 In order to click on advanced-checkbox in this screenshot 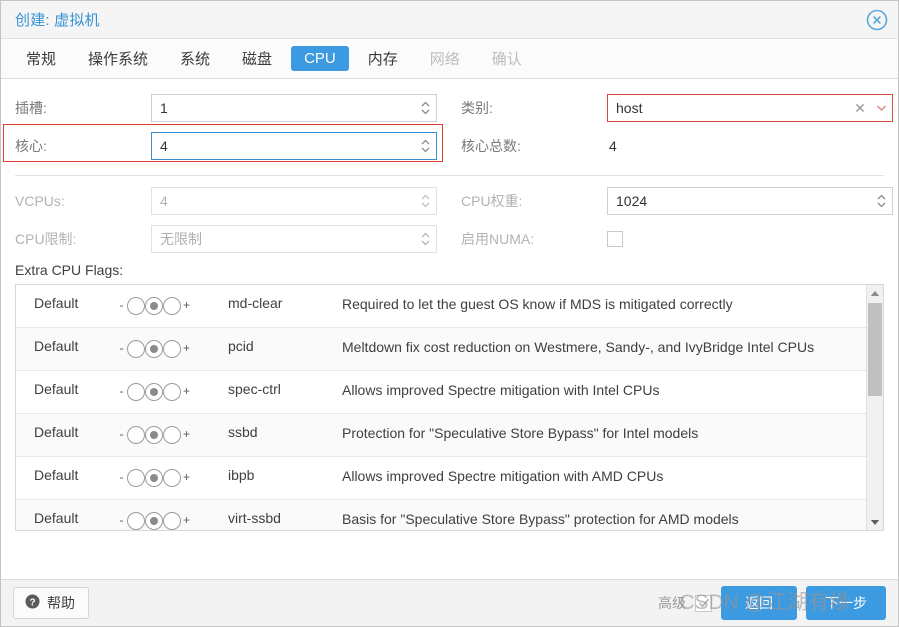, I will do `click(703, 603)`.